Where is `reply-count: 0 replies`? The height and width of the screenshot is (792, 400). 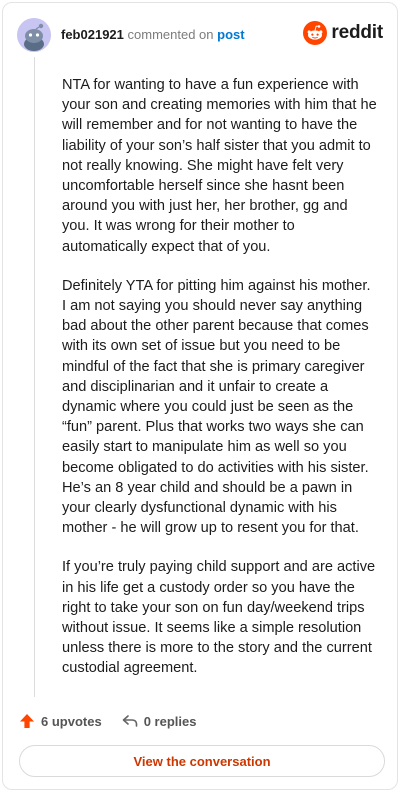 reply-count: 0 replies is located at coordinates (170, 721).